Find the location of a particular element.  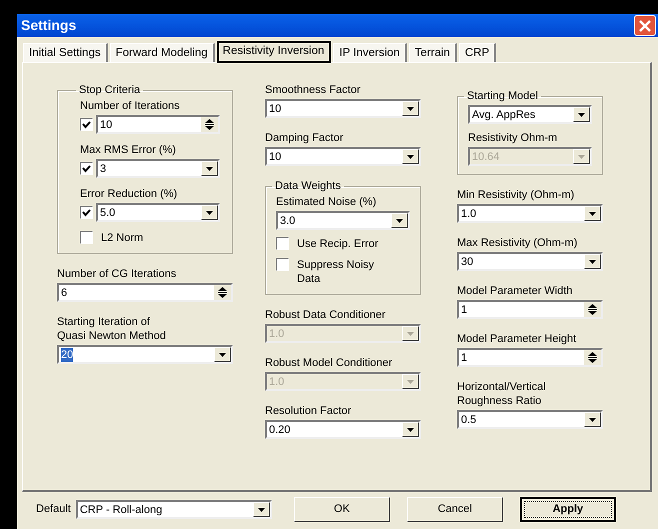

field-label: Robust Data Conditioner is located at coordinates (325, 315).